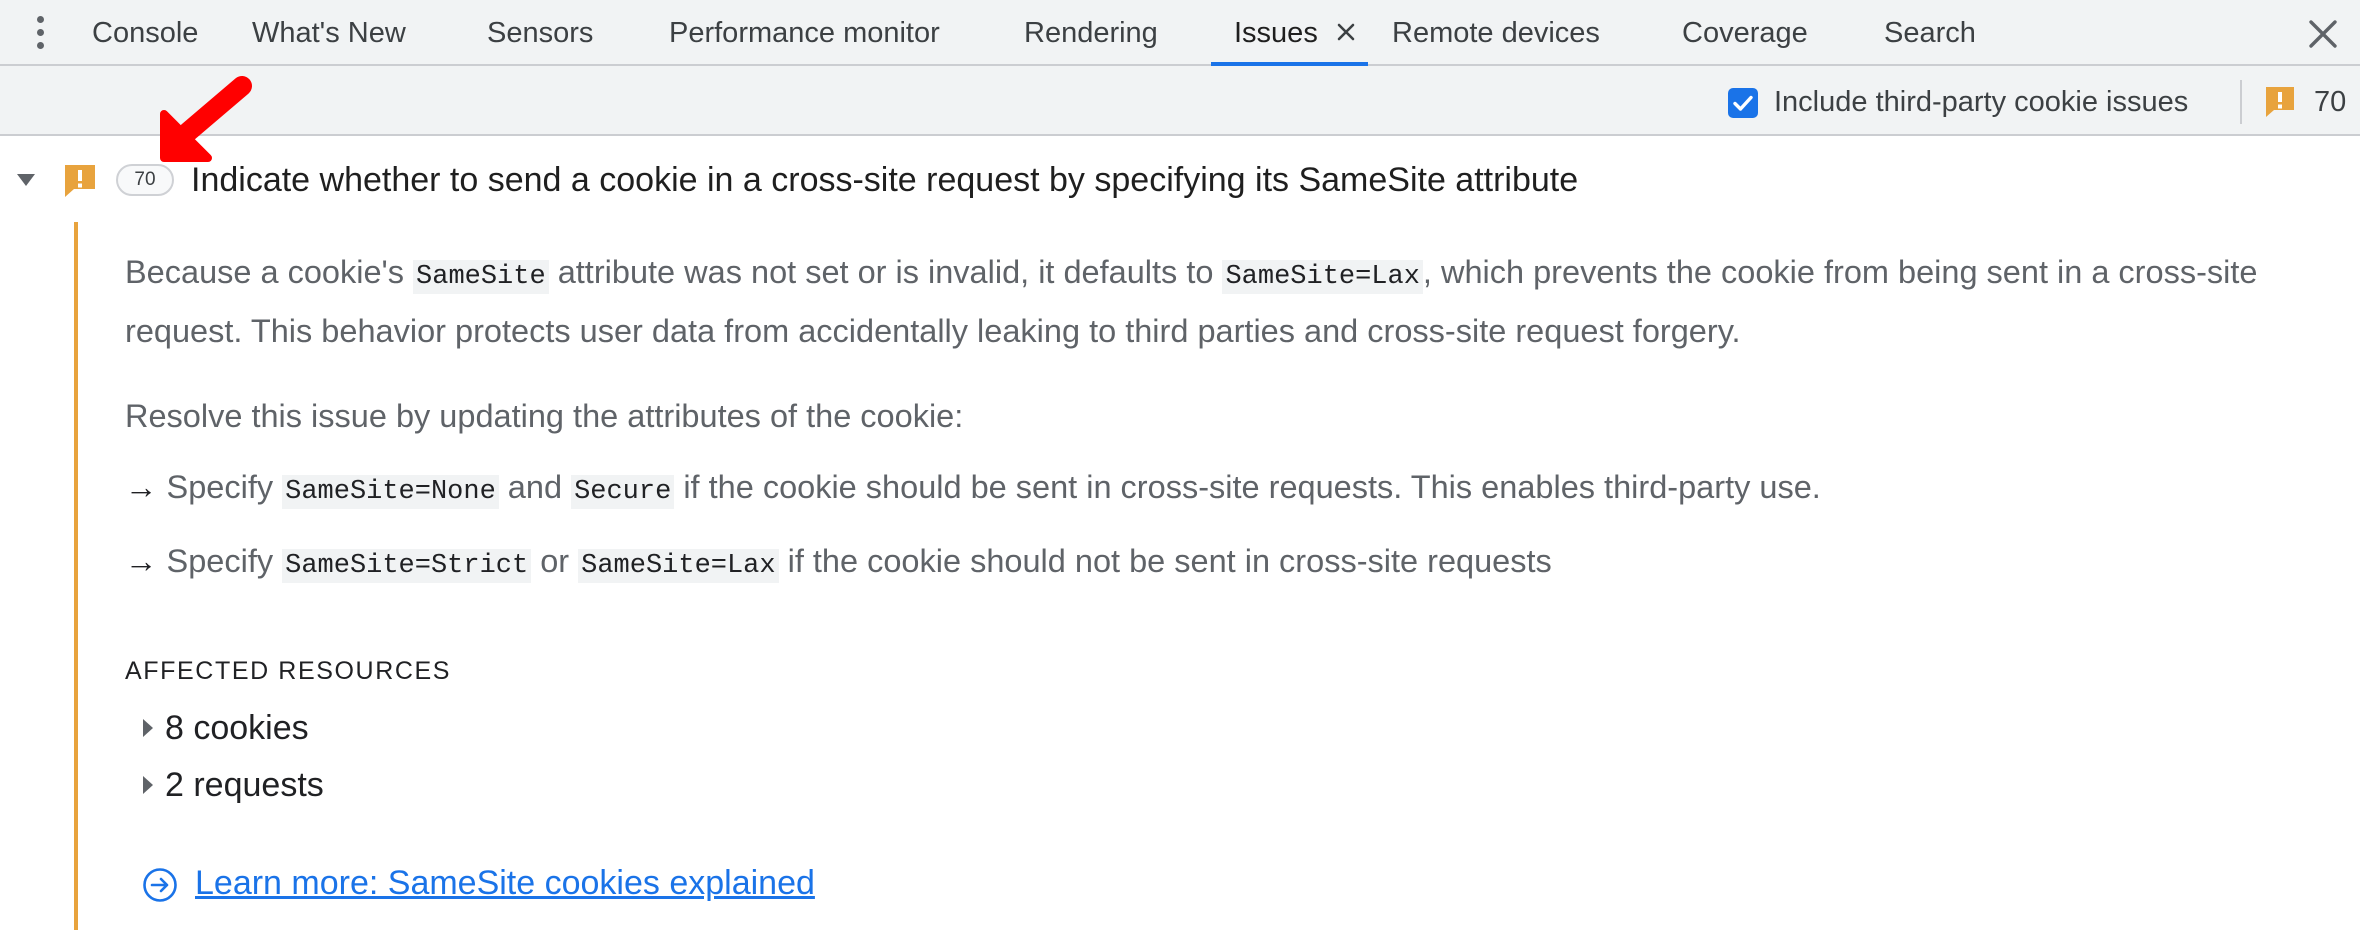  What do you see at coordinates (206, 119) in the screenshot?
I see `red-arrow-annotation` at bounding box center [206, 119].